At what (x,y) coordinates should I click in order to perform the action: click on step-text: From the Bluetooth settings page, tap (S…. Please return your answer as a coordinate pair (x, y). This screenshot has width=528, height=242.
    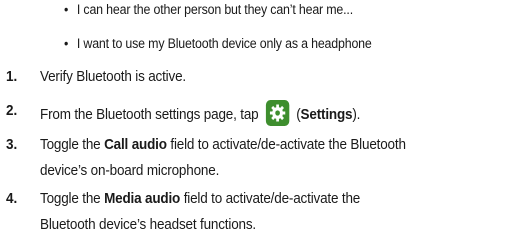
    Looking at the image, I should click on (200, 114).